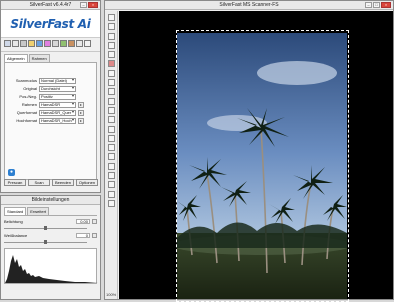 The image size is (394, 302). I want to click on image-settings-tabs: Standard Erweitert, so click(50, 210).